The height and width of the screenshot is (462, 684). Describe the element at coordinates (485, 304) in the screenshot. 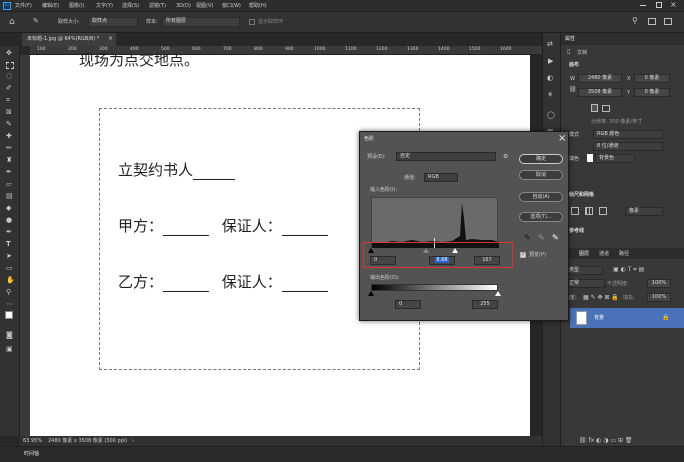

I see `output-white-field: 255` at that location.